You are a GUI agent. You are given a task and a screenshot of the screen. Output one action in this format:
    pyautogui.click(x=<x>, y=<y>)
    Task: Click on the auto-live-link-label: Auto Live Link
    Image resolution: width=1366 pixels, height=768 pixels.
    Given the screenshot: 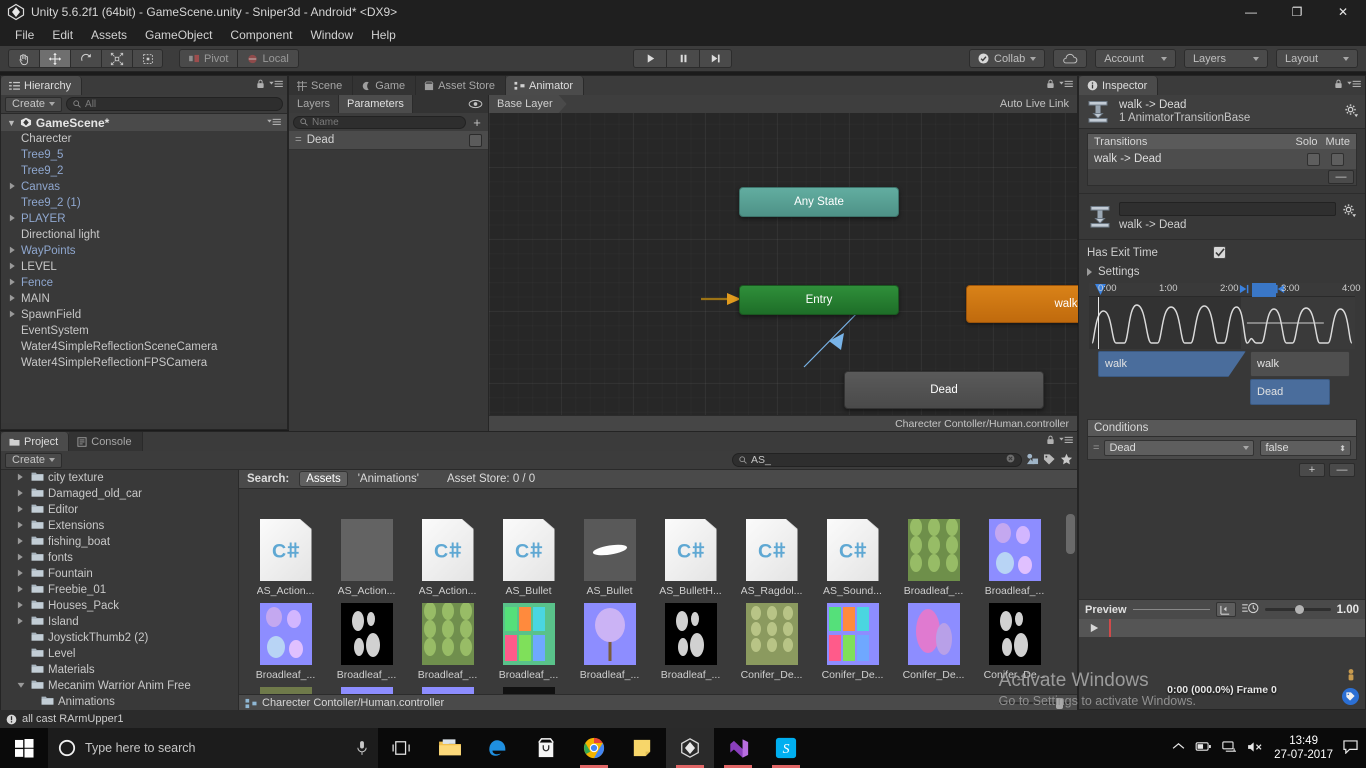 What is the action you would take?
    pyautogui.click(x=1034, y=104)
    